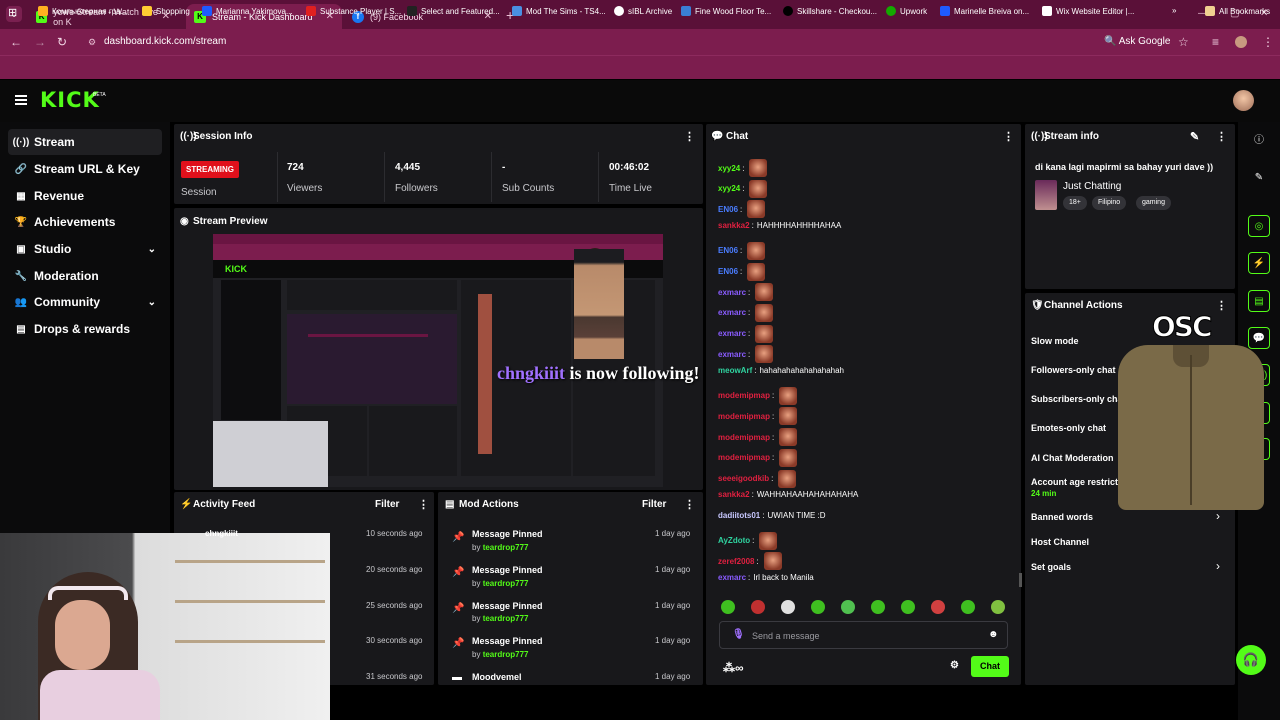 The width and height of the screenshot is (1280, 720). I want to click on sidebar-item-drops: ▤ Drops & rewards, so click(85, 329).